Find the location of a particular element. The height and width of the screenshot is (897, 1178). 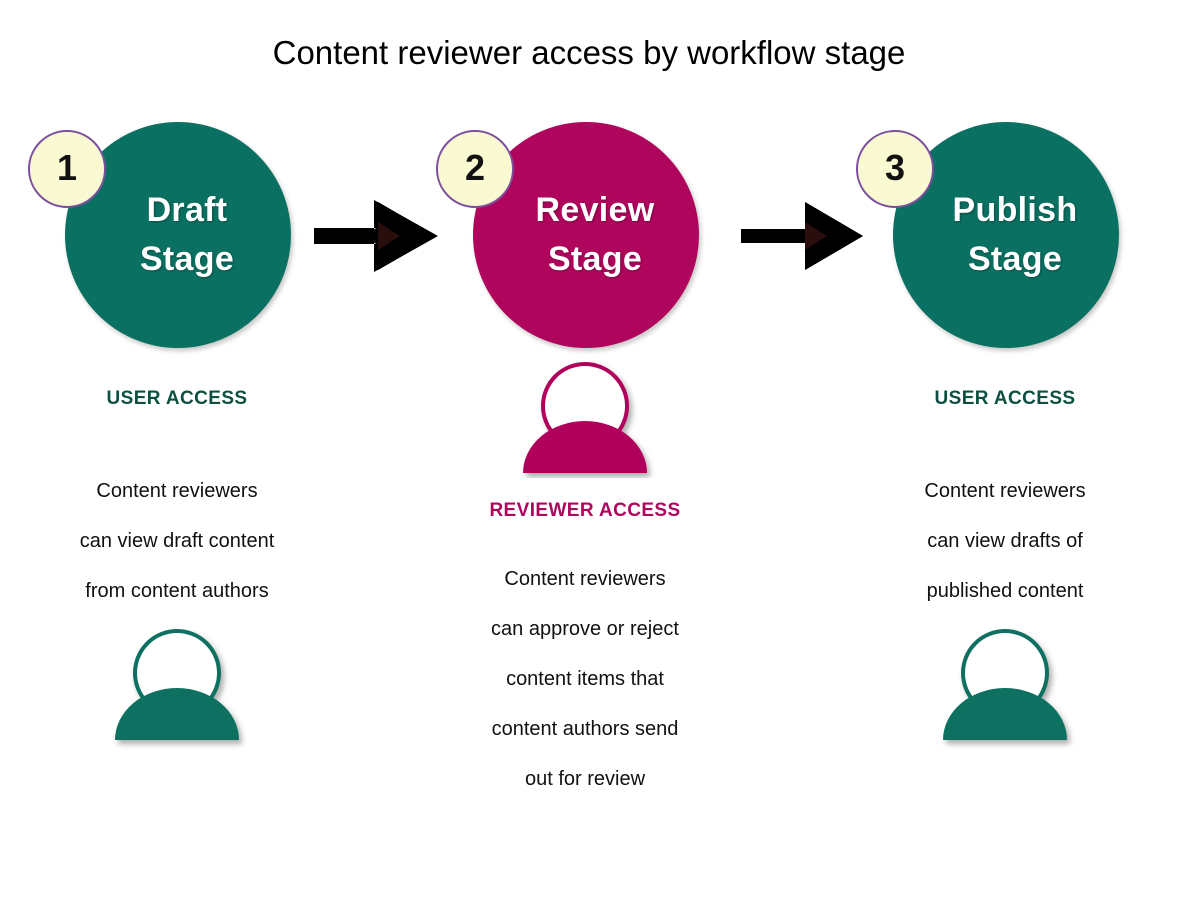

stage-label-publish: Publish Stage is located at coordinates (1006, 235).